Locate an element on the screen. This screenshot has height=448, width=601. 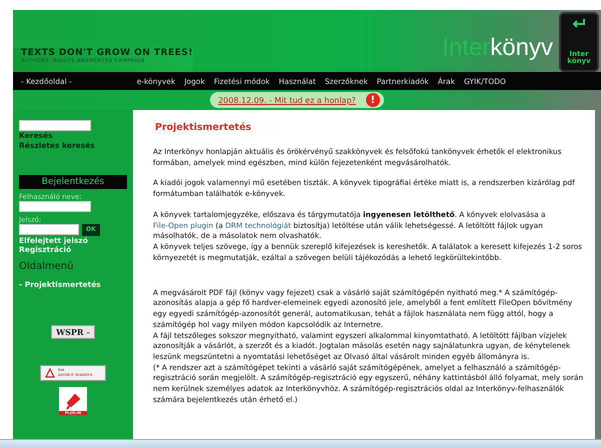
slogan: TEXTS DON'T GROW ON TREES! is located at coordinates (107, 53).